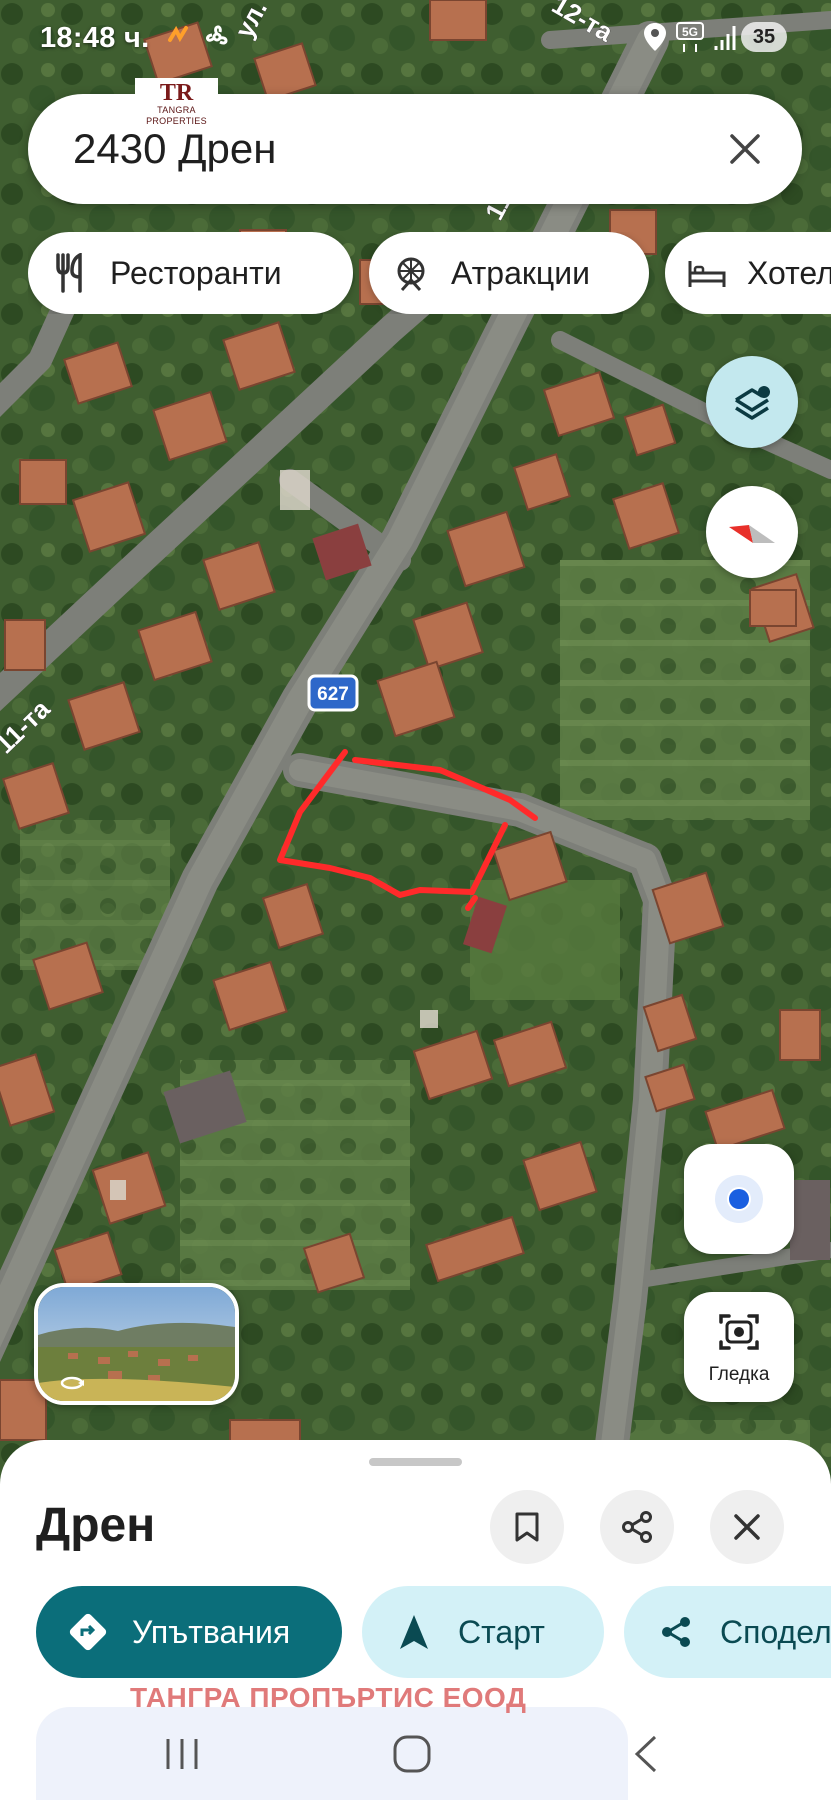  Describe the element at coordinates (70, 273) in the screenshot. I see `restaurant-icon` at that location.